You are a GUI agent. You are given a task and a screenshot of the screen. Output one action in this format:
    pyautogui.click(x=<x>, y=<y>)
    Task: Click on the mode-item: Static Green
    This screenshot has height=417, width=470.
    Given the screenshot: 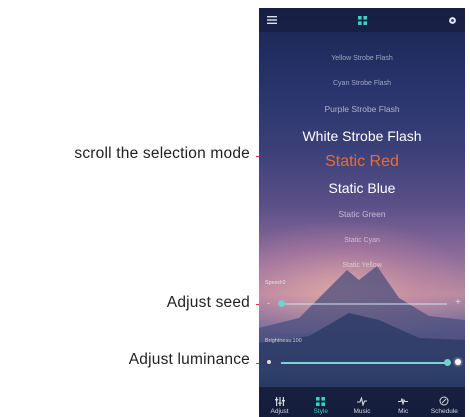 What is the action you would take?
    pyautogui.click(x=361, y=214)
    